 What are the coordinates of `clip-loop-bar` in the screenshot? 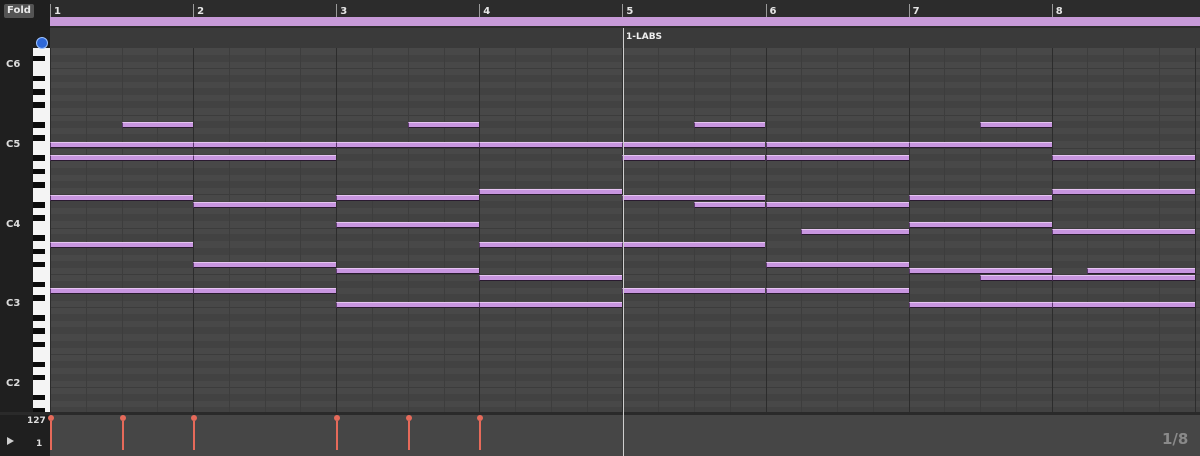 It's located at (625, 21).